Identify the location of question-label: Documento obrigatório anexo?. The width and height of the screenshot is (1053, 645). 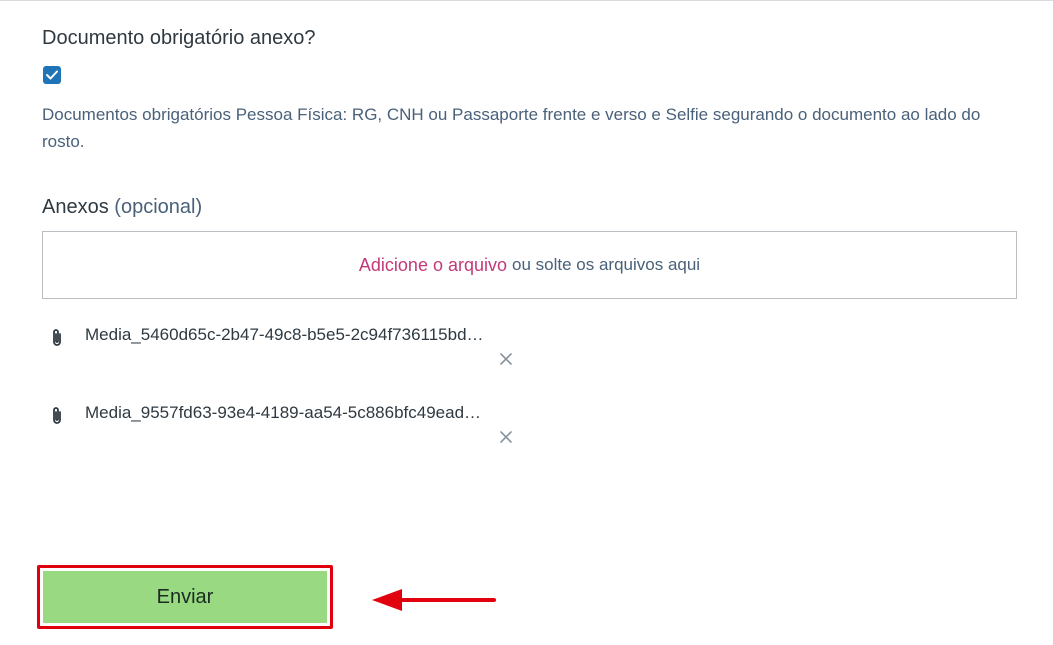
(179, 38).